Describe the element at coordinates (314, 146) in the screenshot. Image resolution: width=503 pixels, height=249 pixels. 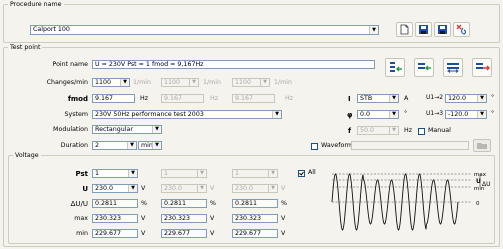
I see `waveform-checkbox` at that location.